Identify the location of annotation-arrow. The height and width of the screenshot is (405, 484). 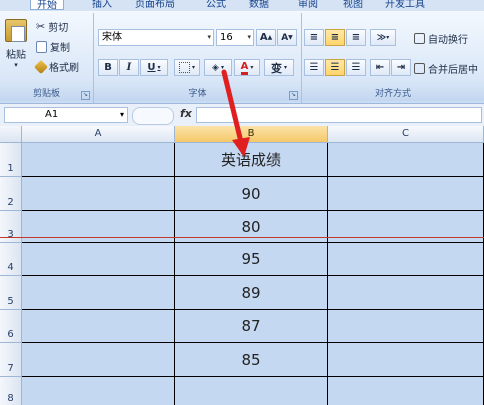
(235, 113).